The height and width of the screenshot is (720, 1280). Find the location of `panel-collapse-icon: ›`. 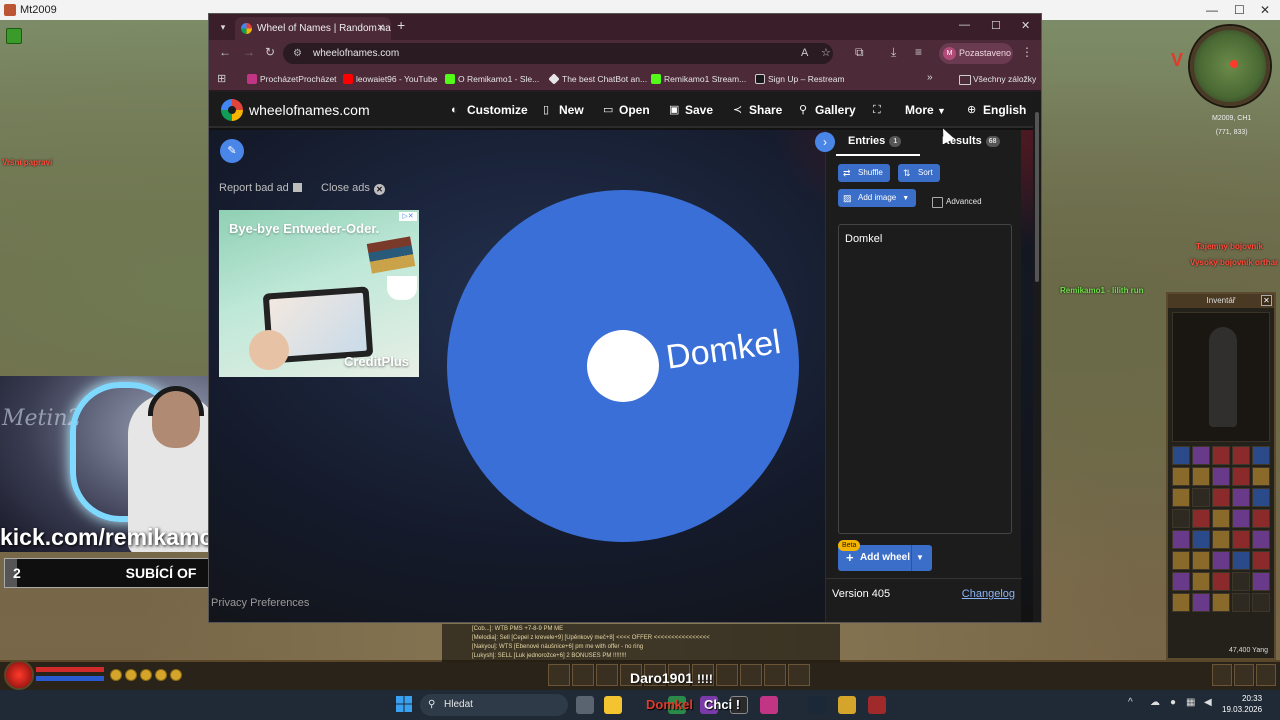

panel-collapse-icon: › is located at coordinates (825, 142).